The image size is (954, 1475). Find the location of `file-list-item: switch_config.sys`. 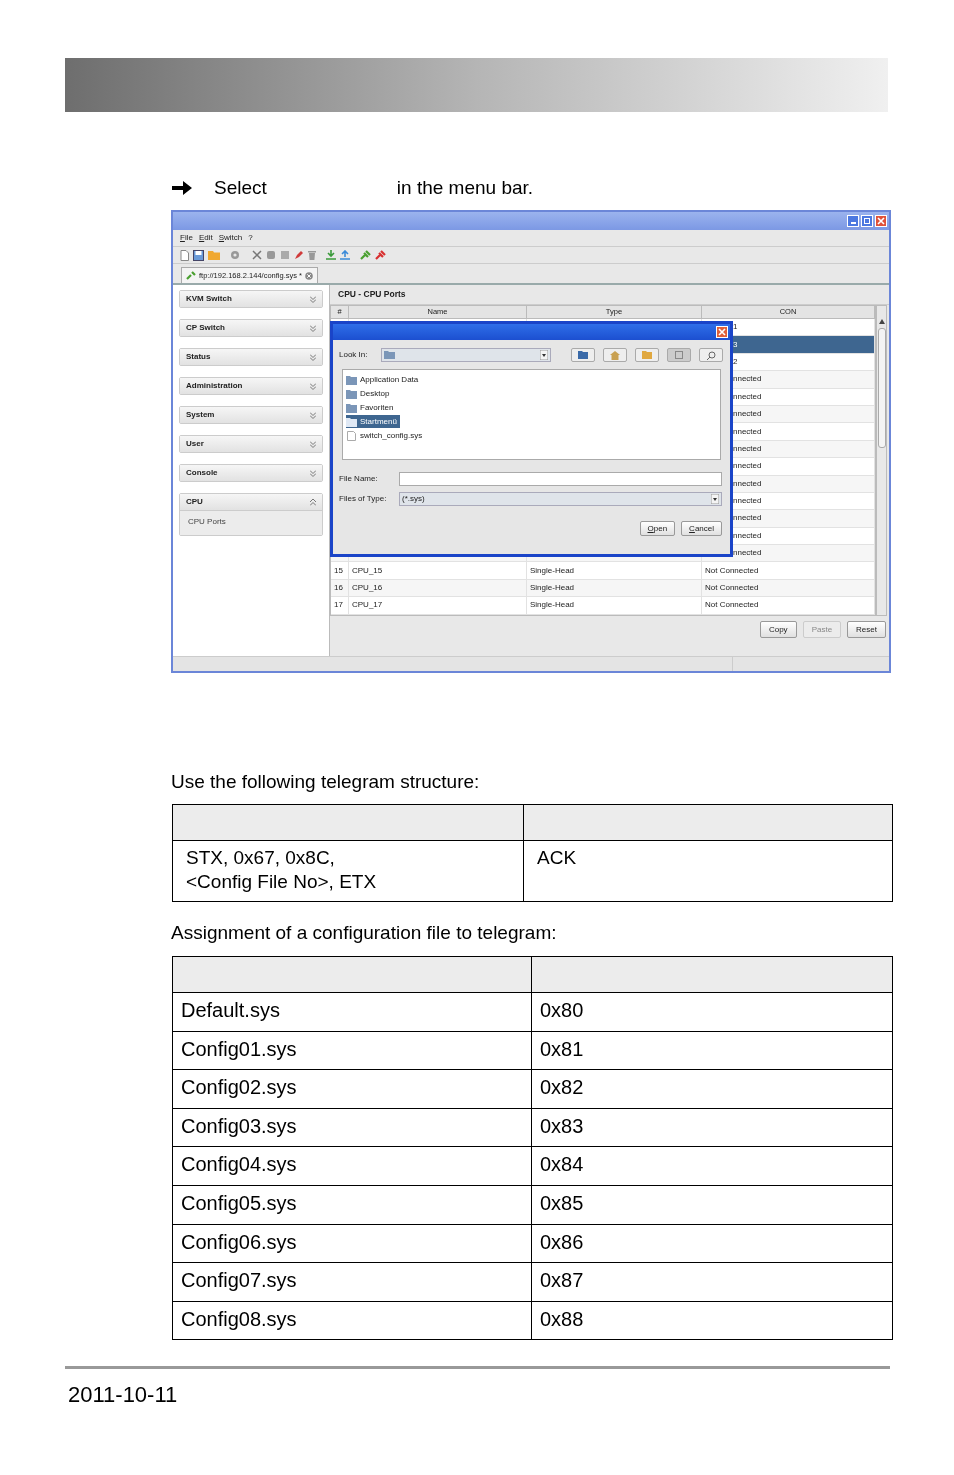

file-list-item: switch_config.sys is located at coordinates (386, 435).